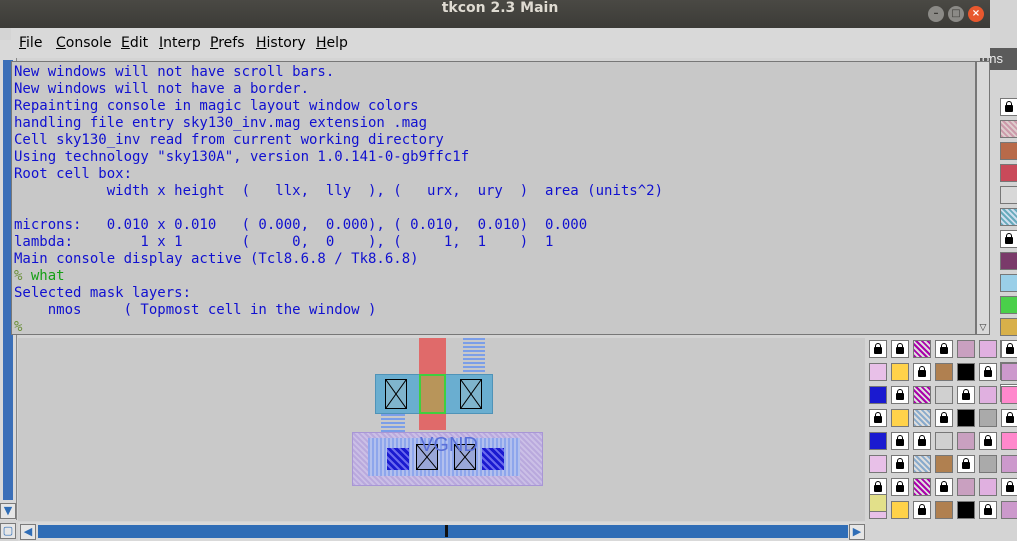 This screenshot has height=541, width=1017. I want to click on minimize-icon: –, so click(936, 14).